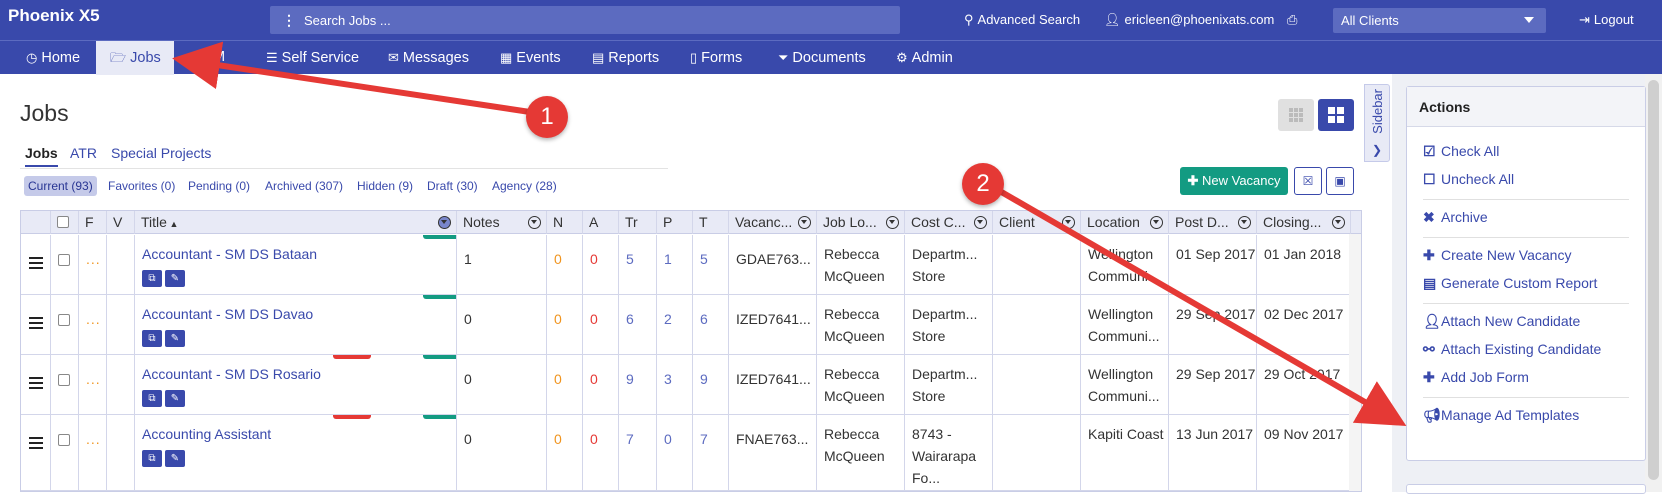 Image resolution: width=1662 pixels, height=494 pixels. I want to click on col-notes: Notes, so click(502, 222).